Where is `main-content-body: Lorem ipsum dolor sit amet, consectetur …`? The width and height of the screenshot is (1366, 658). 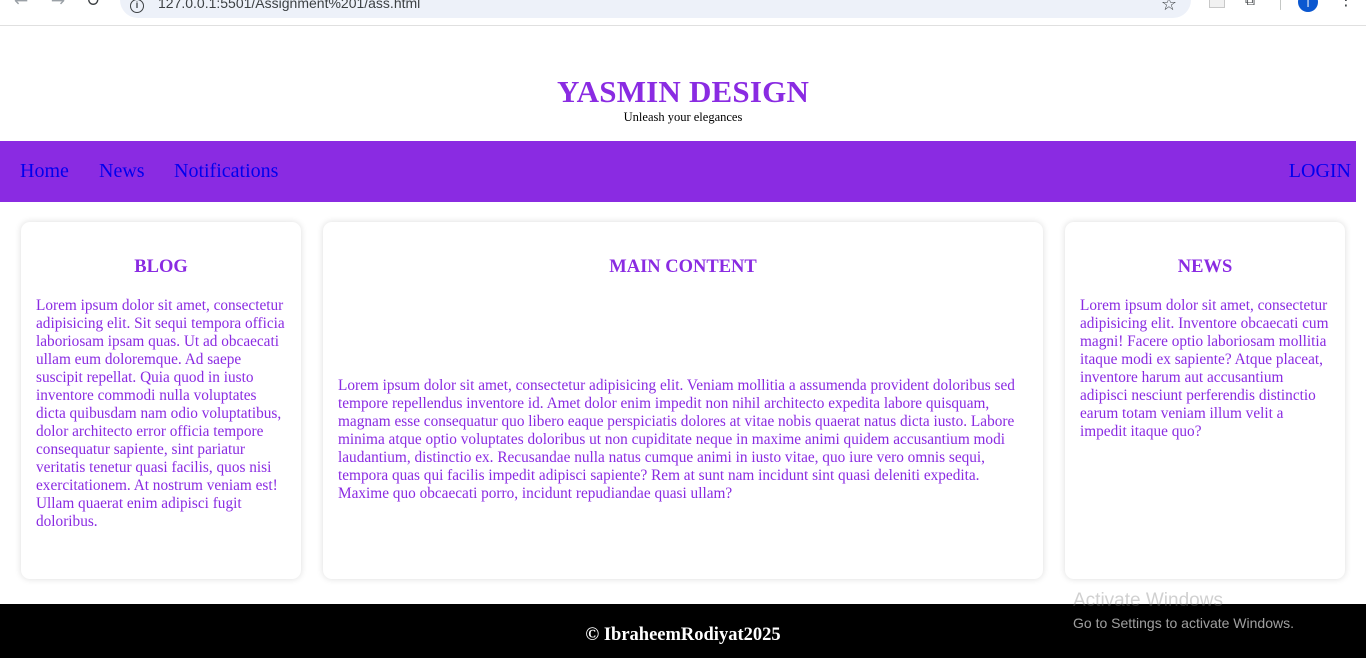 main-content-body: Lorem ipsum dolor sit amet, consectetur … is located at coordinates (676, 439).